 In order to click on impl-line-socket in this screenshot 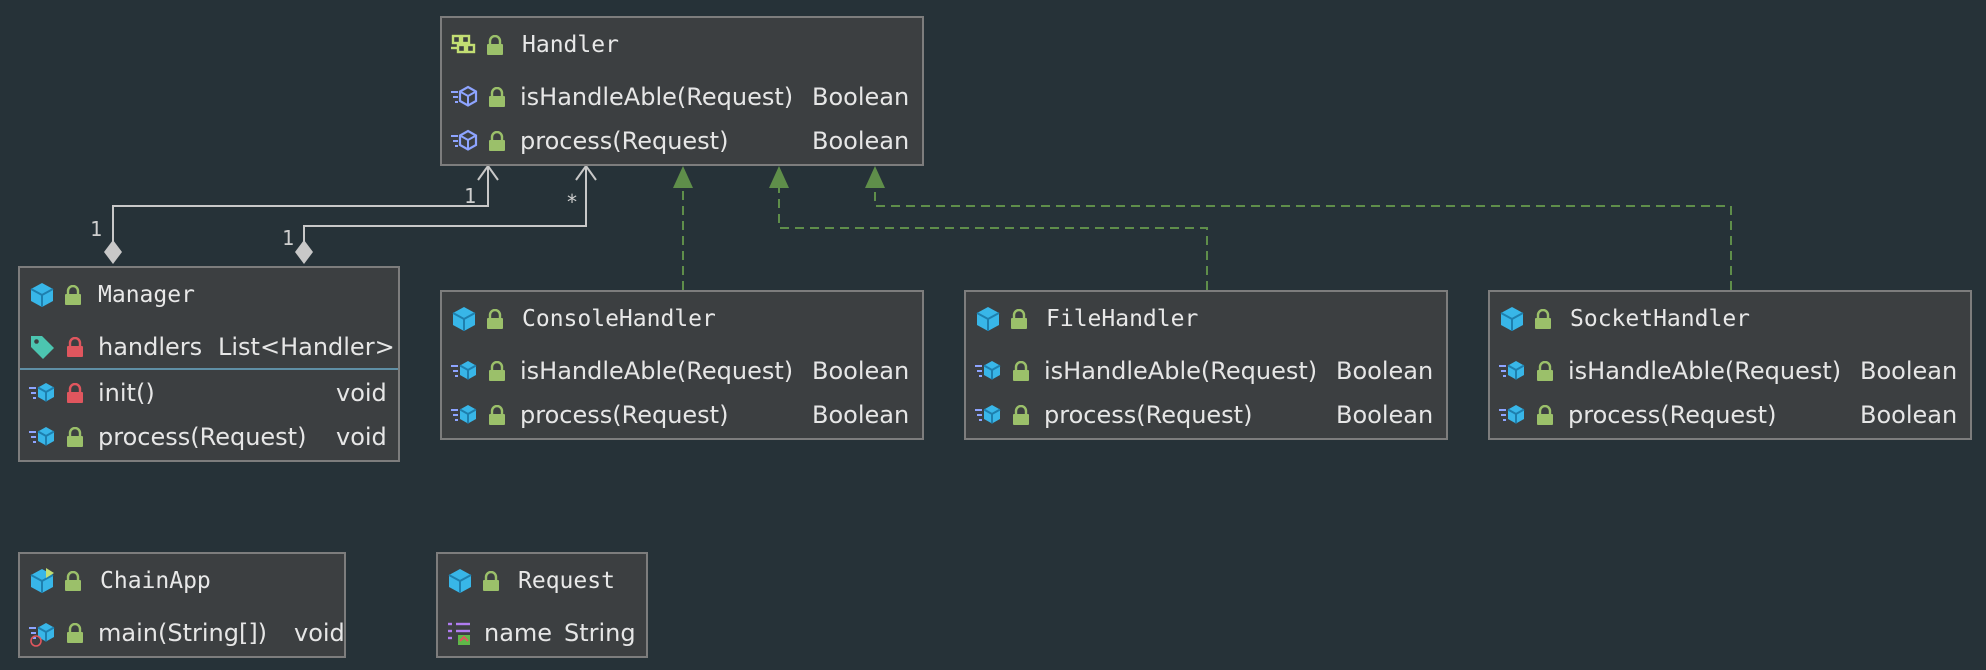, I will do `click(1303, 238)`.